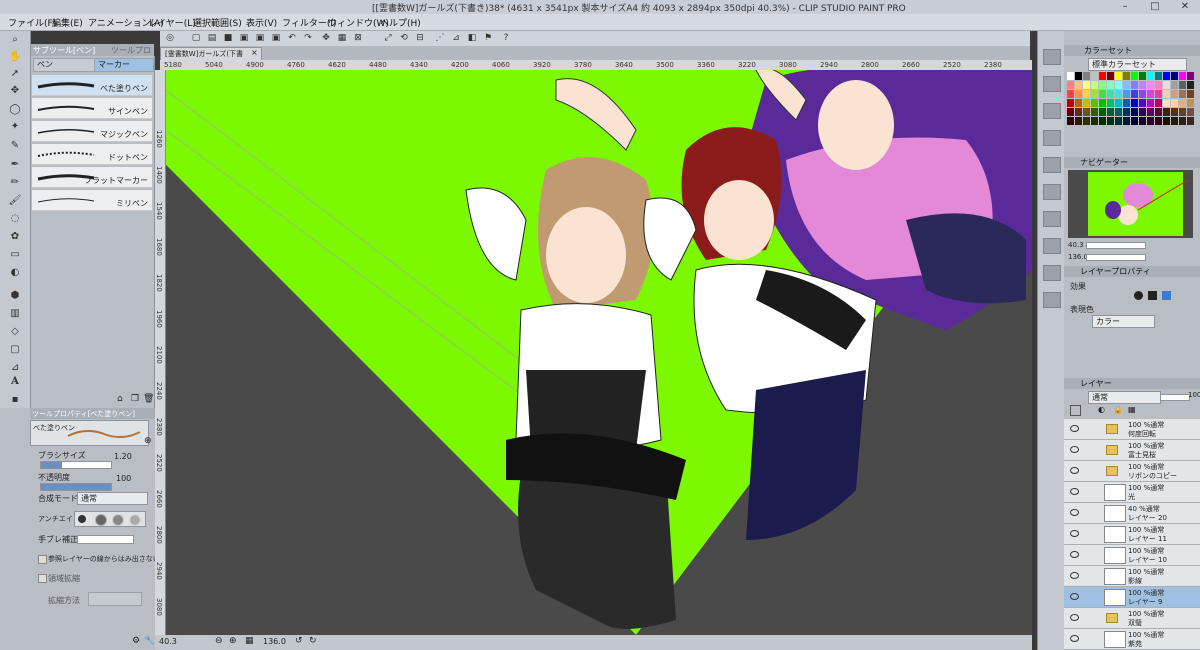  I want to click on reference-layer-icon: ◐, so click(1101, 409).